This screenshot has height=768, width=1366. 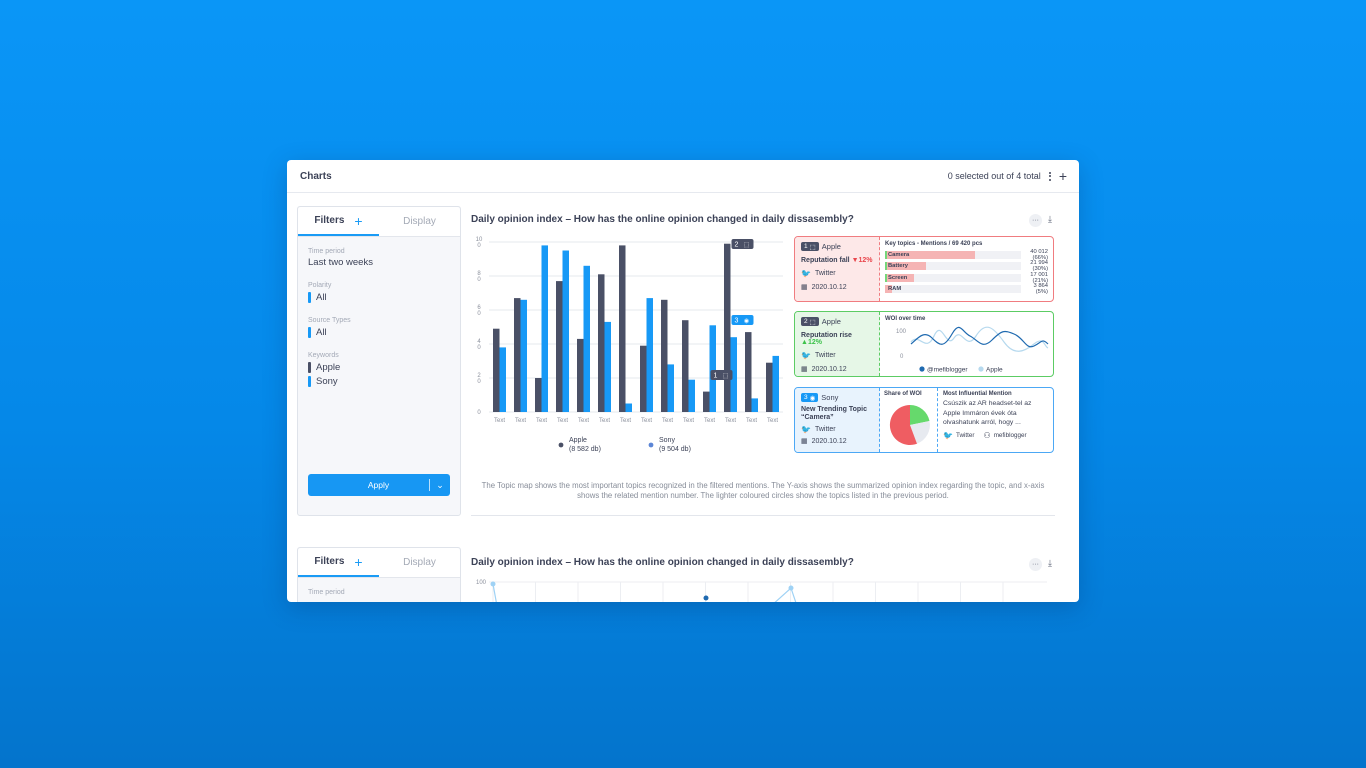 What do you see at coordinates (1035, 220) in the screenshot?
I see `chart1-more-icon: ···` at bounding box center [1035, 220].